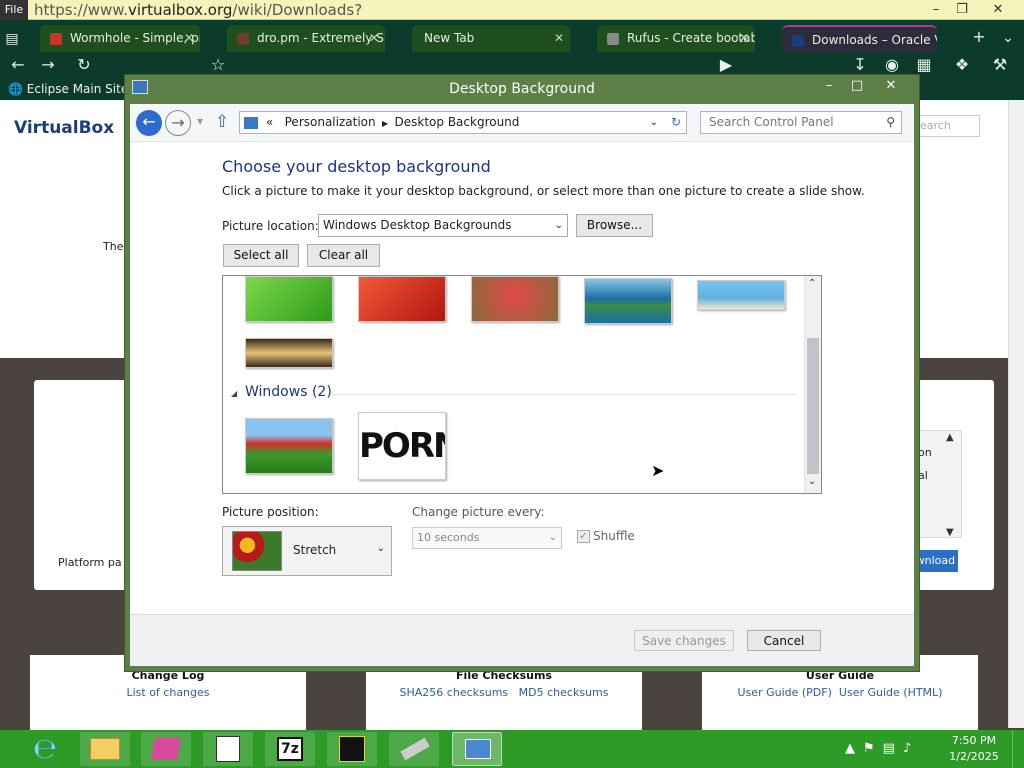 This screenshot has height=768, width=1024. Describe the element at coordinates (84, 65) in the screenshot. I see `reload-icon: ↻` at that location.